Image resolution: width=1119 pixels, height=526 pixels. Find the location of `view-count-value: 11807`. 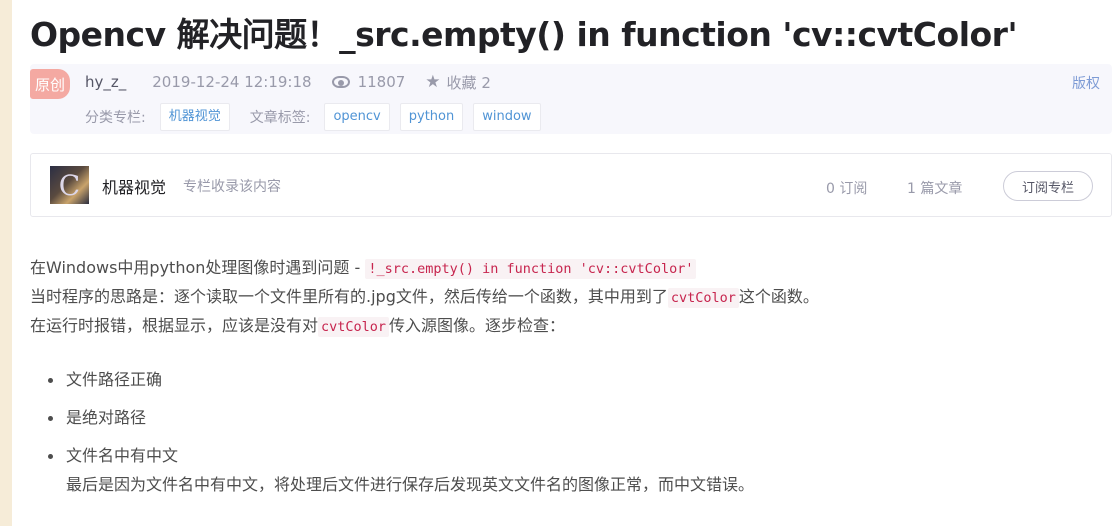

view-count-value: 11807 is located at coordinates (381, 82).